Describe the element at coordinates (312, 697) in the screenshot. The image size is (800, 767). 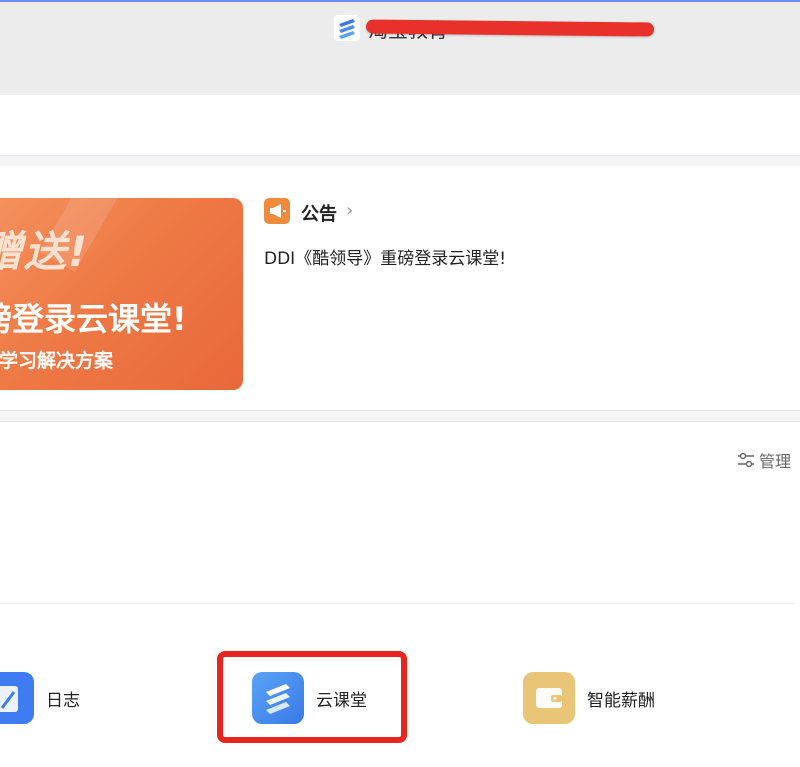
I see `highlight-box` at that location.